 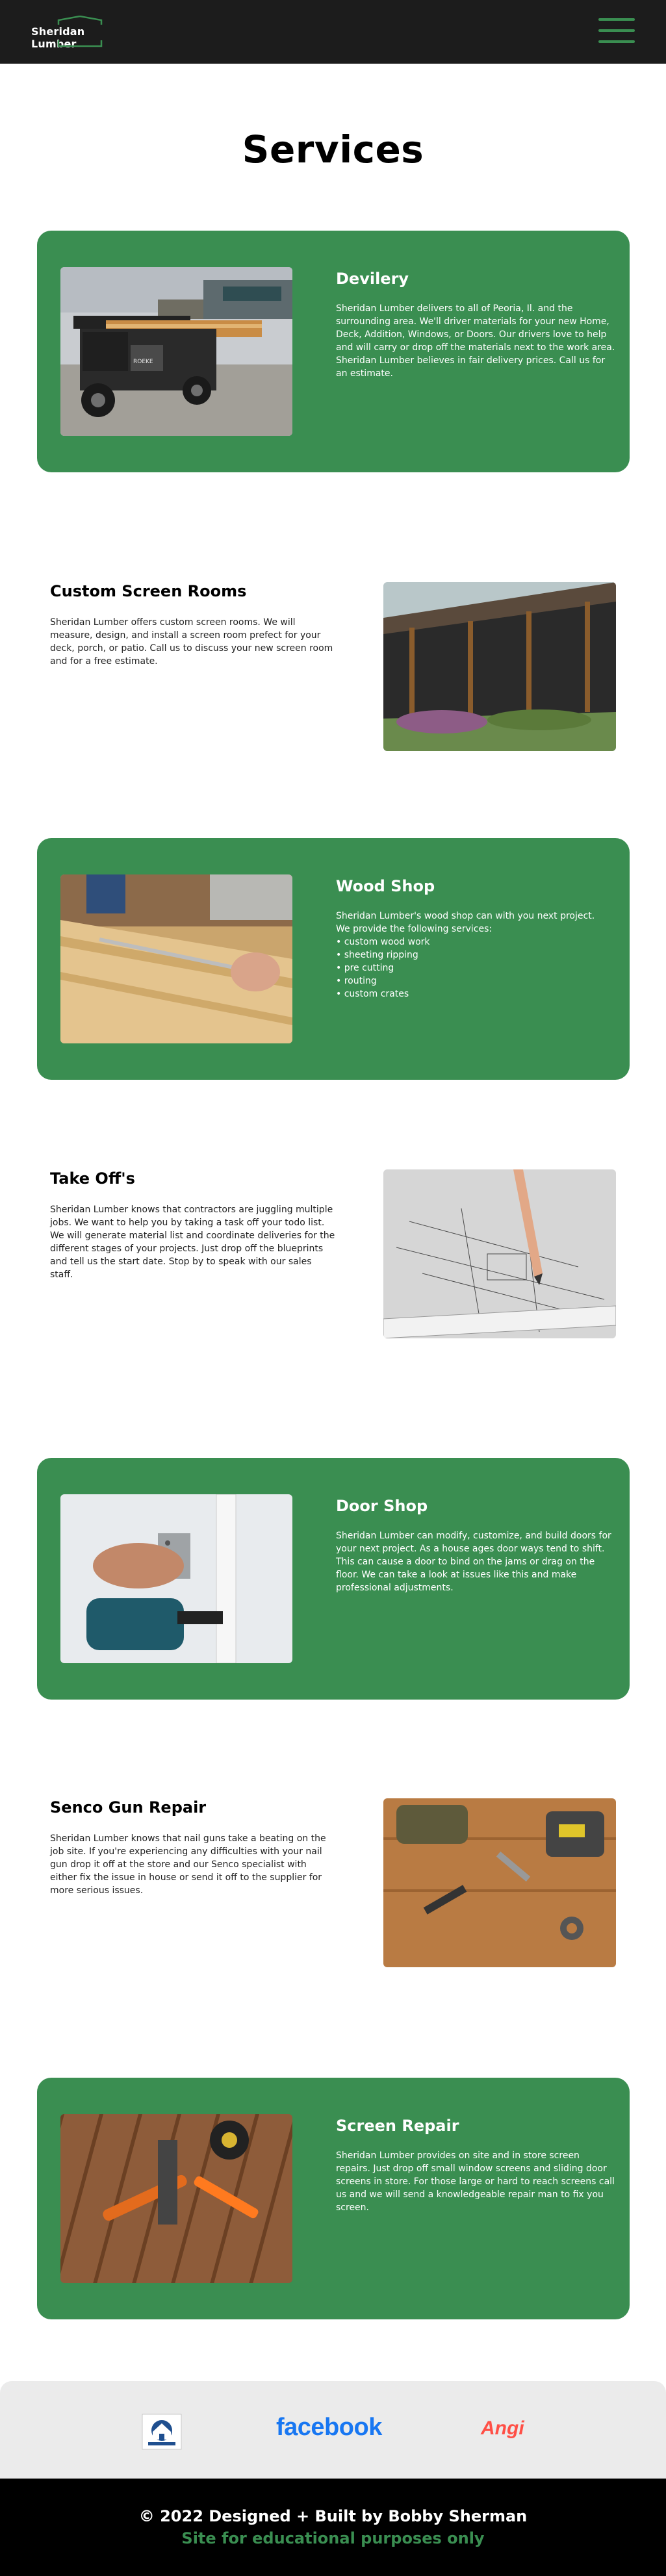 What do you see at coordinates (148, 591) in the screenshot?
I see `service-title: Custom Screen Rooms` at bounding box center [148, 591].